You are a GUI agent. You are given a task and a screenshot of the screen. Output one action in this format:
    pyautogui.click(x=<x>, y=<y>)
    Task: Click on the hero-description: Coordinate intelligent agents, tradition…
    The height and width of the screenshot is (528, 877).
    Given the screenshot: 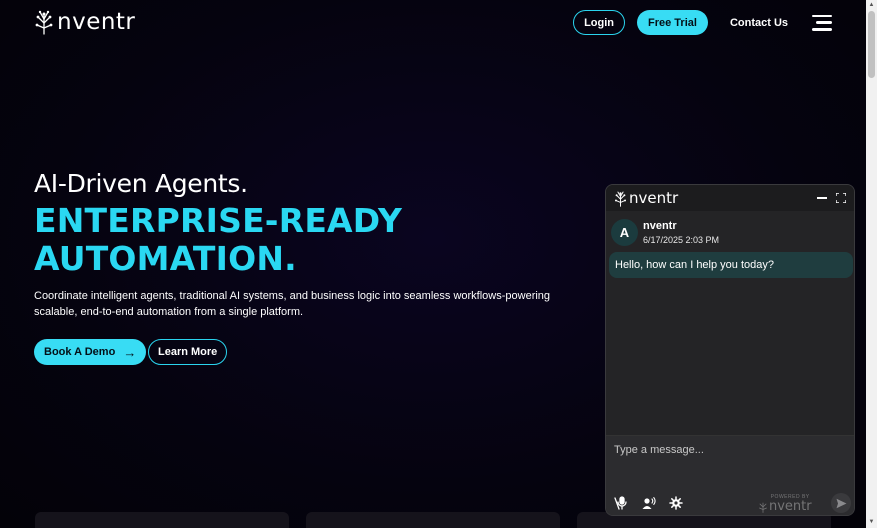 What is the action you would take?
    pyautogui.click(x=292, y=304)
    